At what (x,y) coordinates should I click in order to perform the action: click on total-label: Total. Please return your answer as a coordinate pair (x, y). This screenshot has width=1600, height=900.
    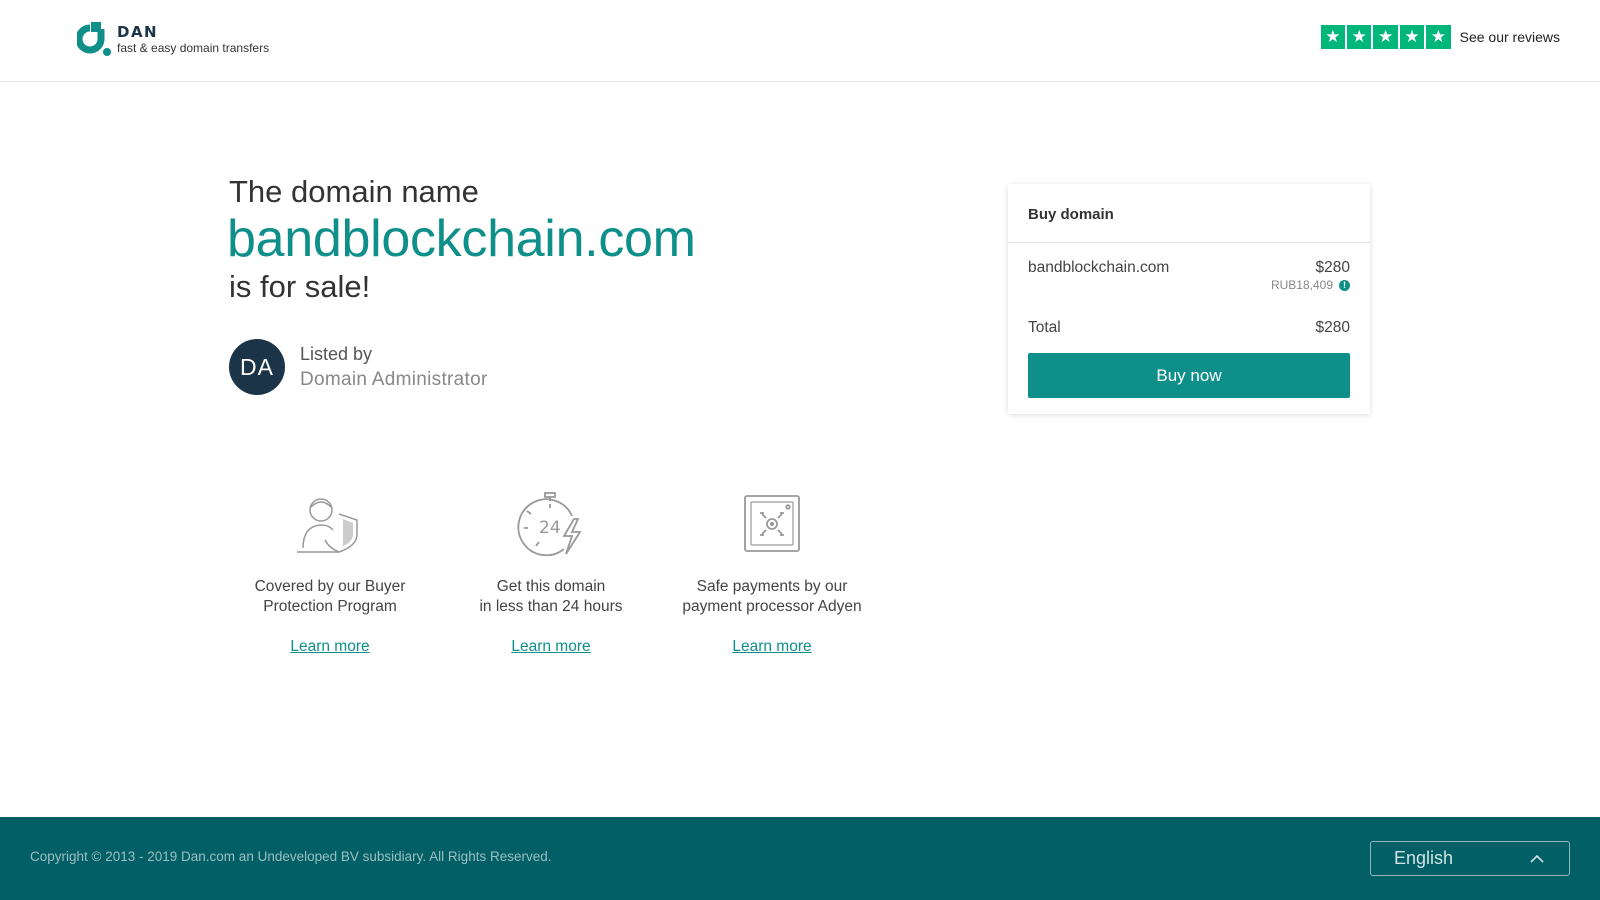
    Looking at the image, I should click on (1044, 327).